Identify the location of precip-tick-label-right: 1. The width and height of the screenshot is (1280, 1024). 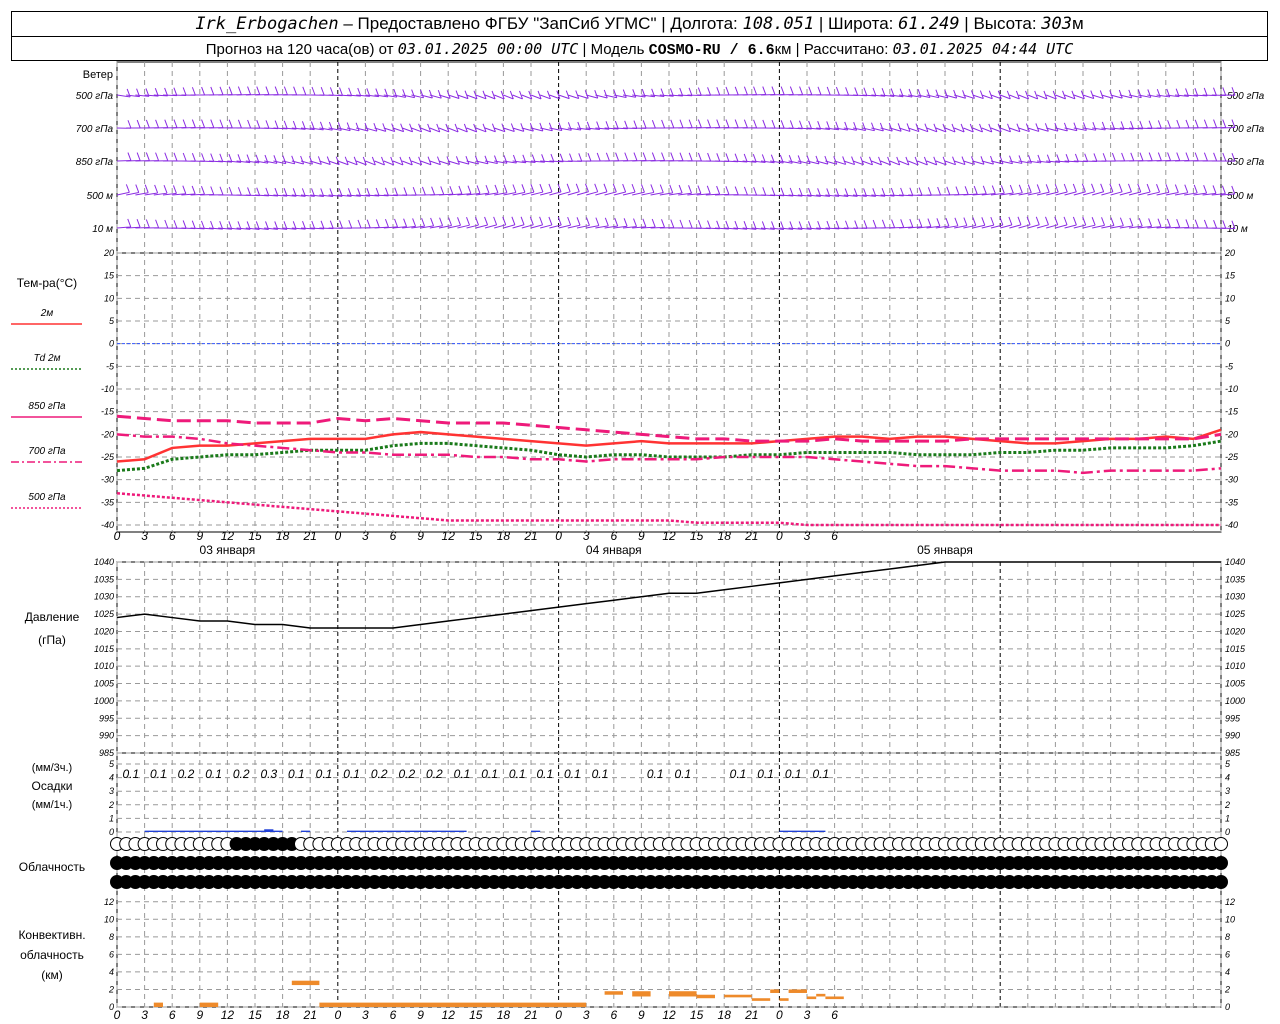
(1227, 818).